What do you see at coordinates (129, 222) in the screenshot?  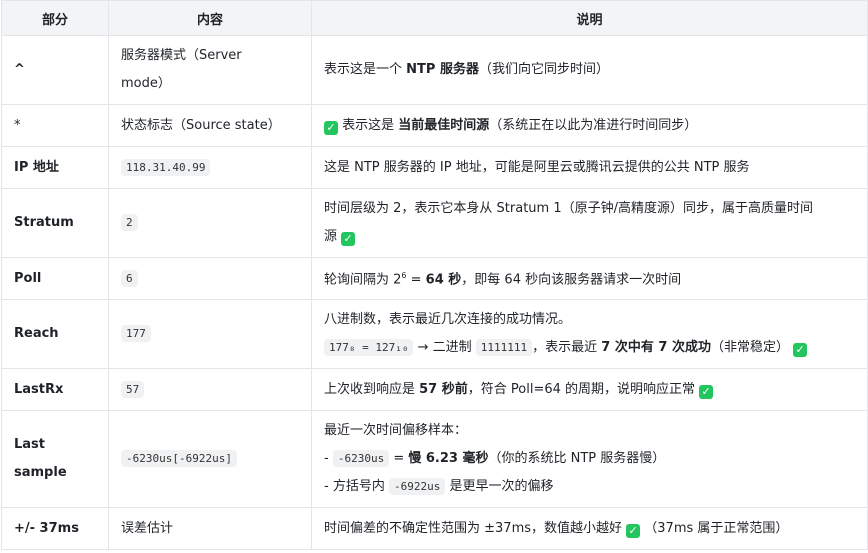 I see `code-value: 2` at bounding box center [129, 222].